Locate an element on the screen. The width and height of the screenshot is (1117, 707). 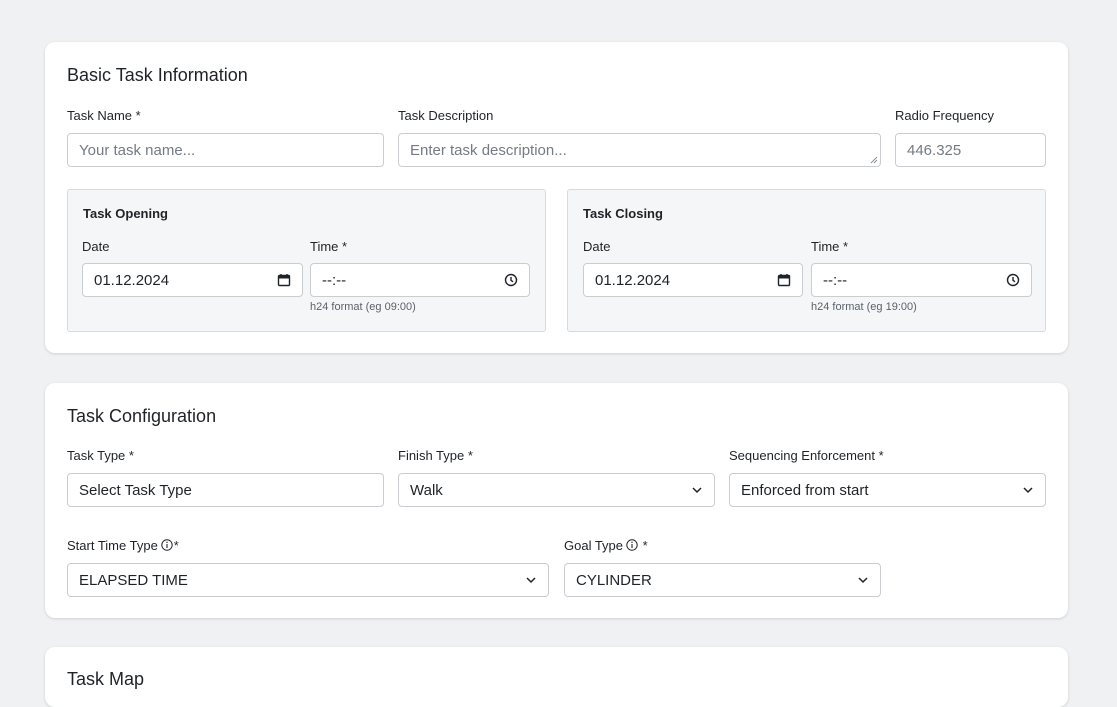
opening-date-value: 01.12.2024 is located at coordinates (132, 280).